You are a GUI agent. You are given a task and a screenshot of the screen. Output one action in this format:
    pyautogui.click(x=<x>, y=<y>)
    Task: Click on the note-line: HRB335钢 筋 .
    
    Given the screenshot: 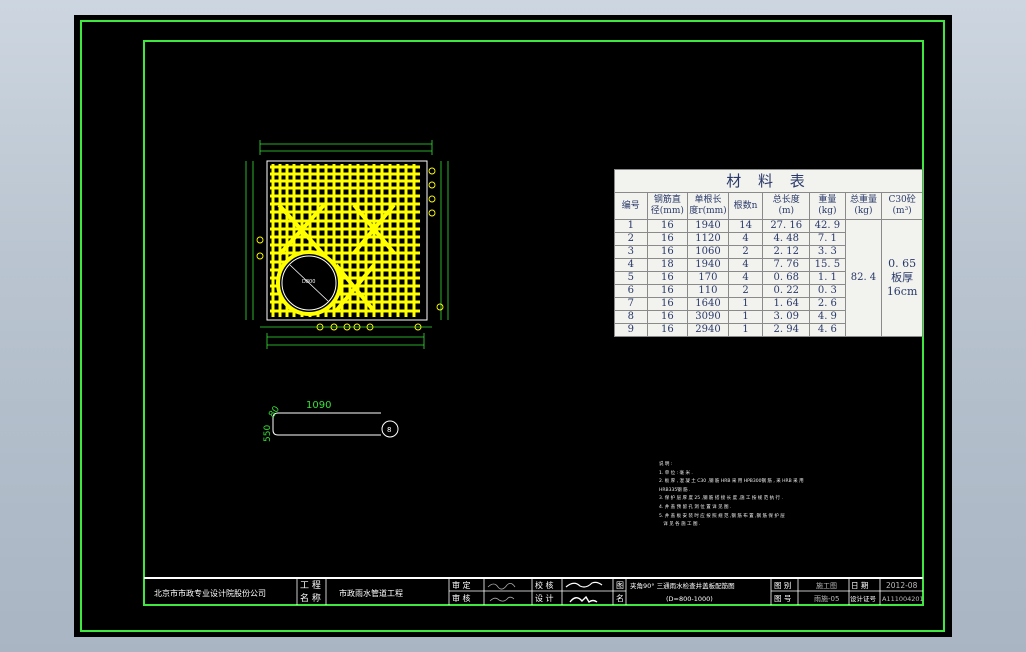 What is the action you would take?
    pyautogui.click(x=675, y=490)
    